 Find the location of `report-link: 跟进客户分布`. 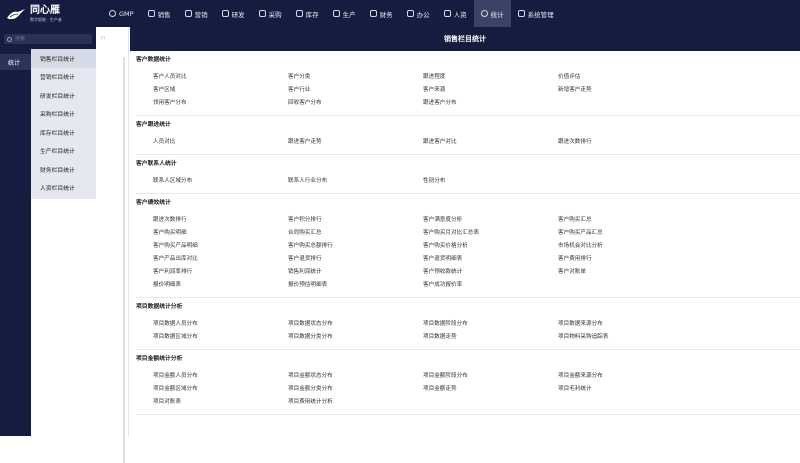

report-link: 跟进客户分布 is located at coordinates (490, 104).